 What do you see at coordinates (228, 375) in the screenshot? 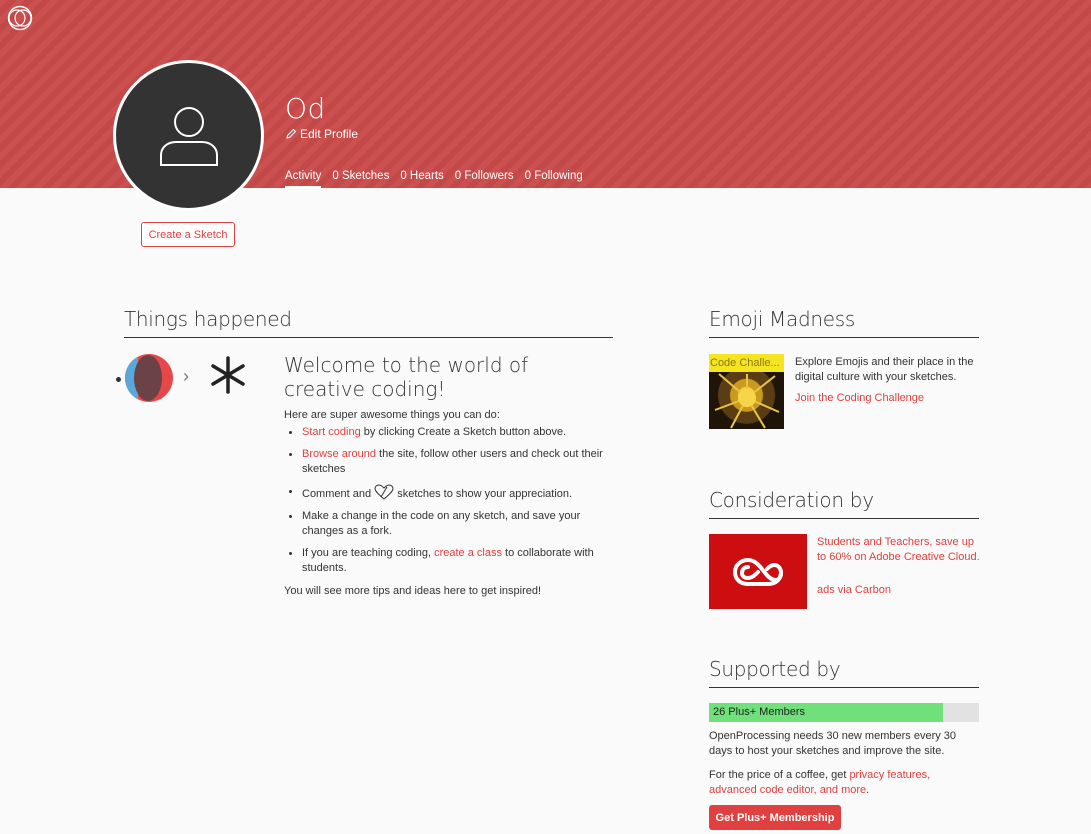
I see `sketch-asterisk-icon` at bounding box center [228, 375].